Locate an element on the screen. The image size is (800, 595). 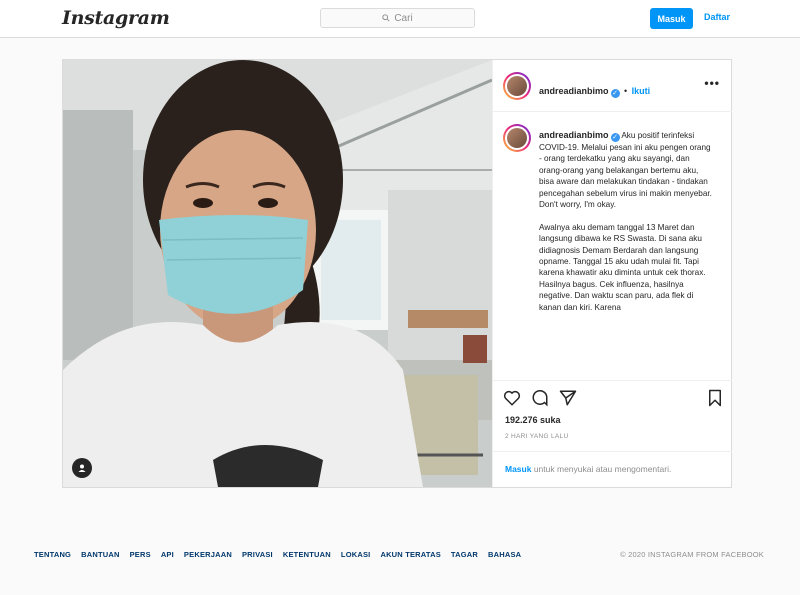
search-icon is located at coordinates (386, 18).